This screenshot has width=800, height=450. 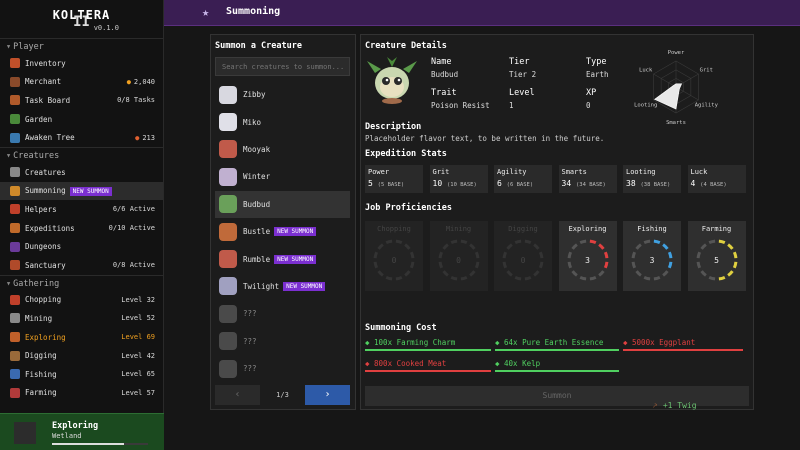 I want to click on sidebar-item-mining: Mining Level 52, so click(x=81, y=318).